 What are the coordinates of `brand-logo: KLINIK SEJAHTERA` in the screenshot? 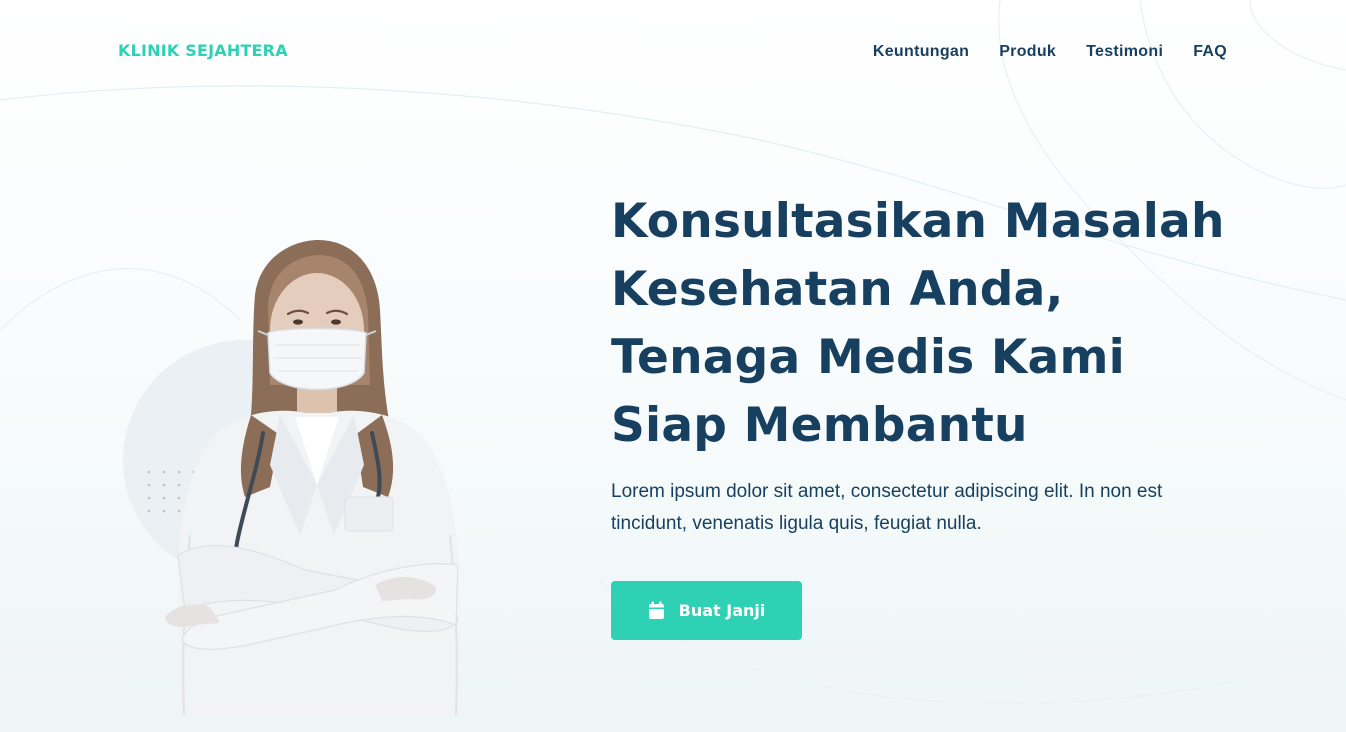 It's located at (203, 50).